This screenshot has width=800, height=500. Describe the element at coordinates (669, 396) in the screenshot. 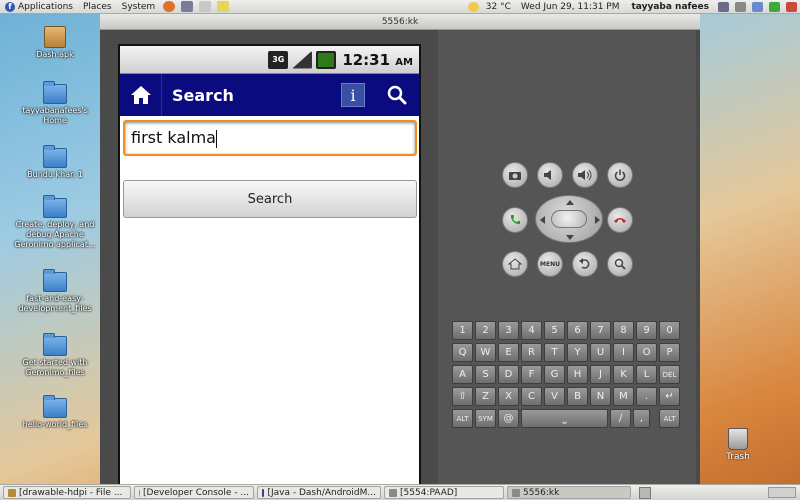

I see `enter-key-icon: ↵` at that location.